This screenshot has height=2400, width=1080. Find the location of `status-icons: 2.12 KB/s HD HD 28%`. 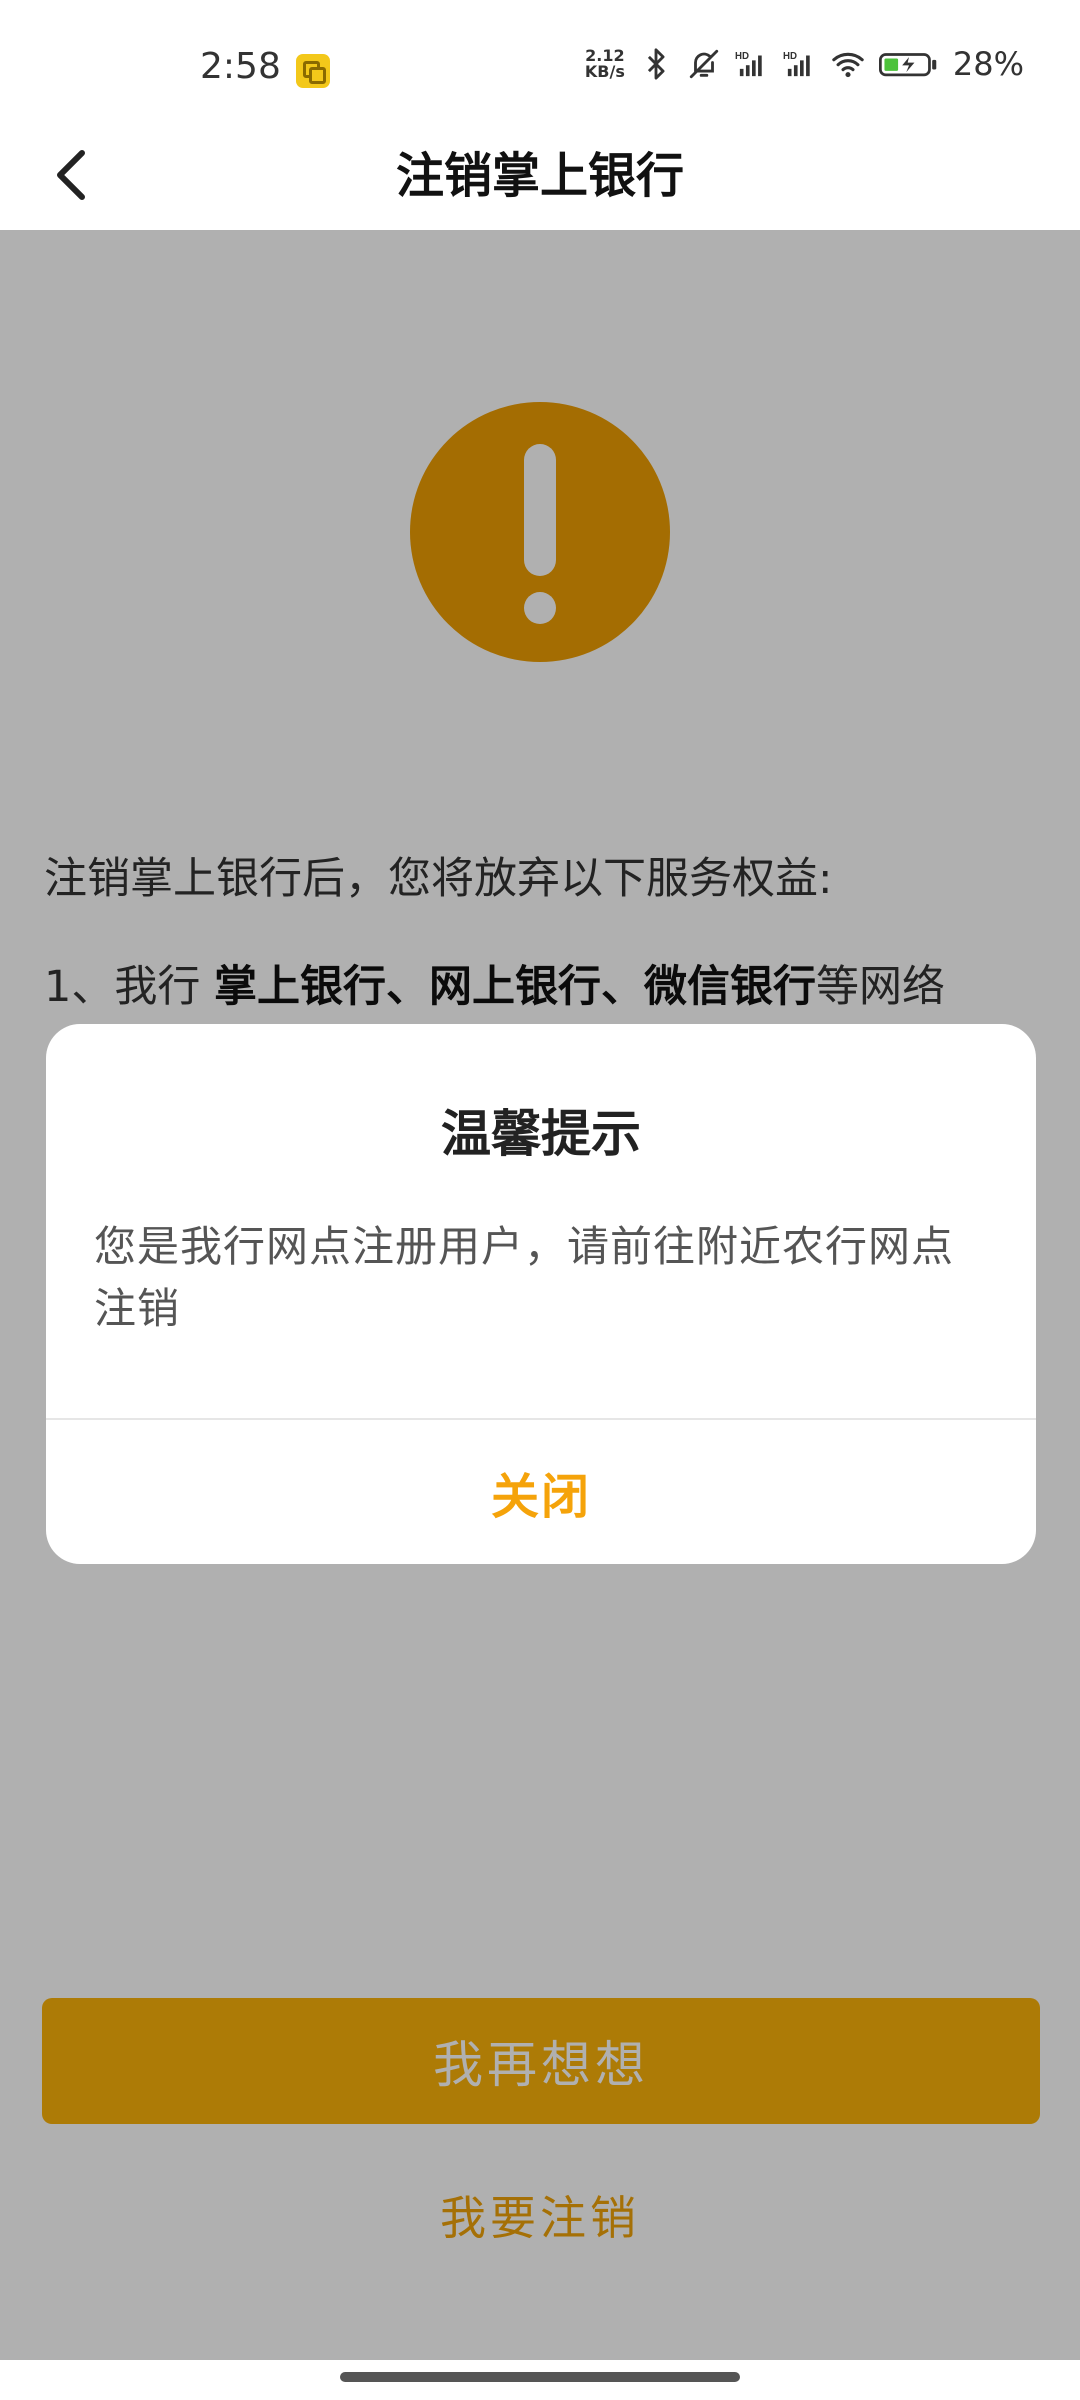

status-icons: 2.12 KB/s HD HD 28% is located at coordinates (804, 64).